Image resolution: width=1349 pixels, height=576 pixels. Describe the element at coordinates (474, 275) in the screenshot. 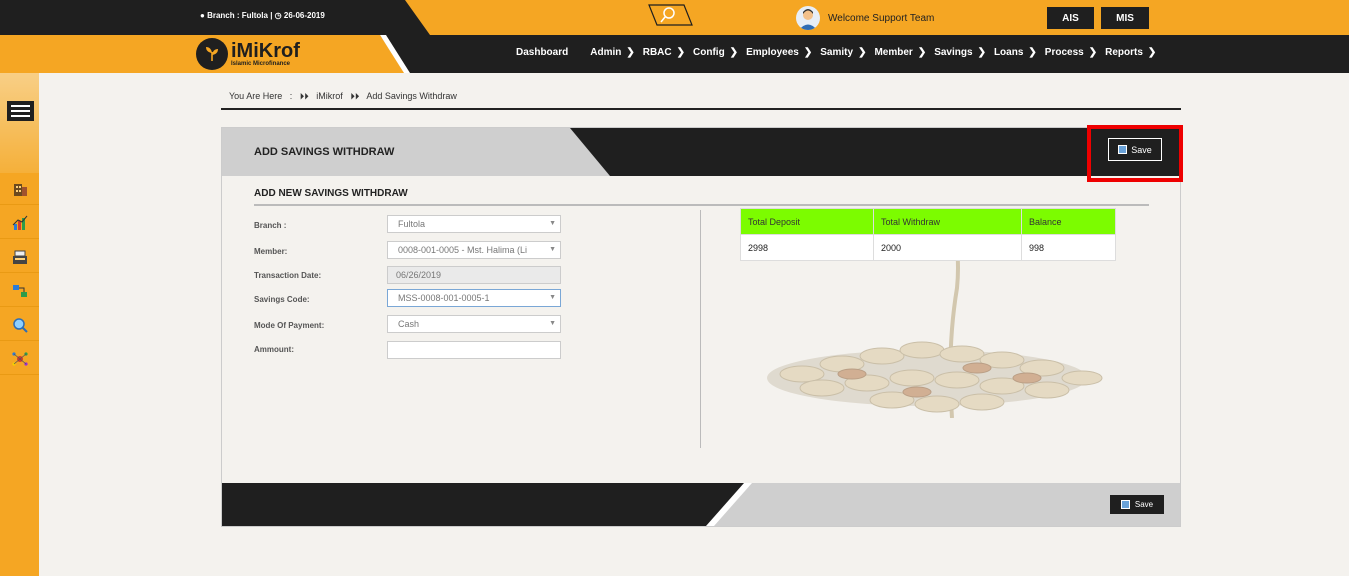

I see `transaction-date-field: 06/26/2019` at that location.